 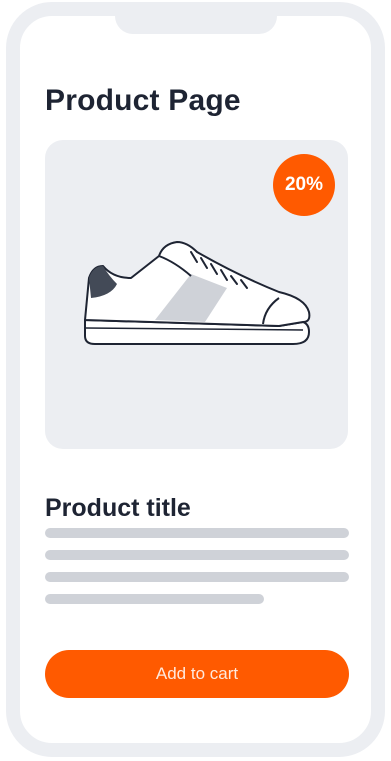 I want to click on add-to-cart-button: Add to cart, so click(x=197, y=674).